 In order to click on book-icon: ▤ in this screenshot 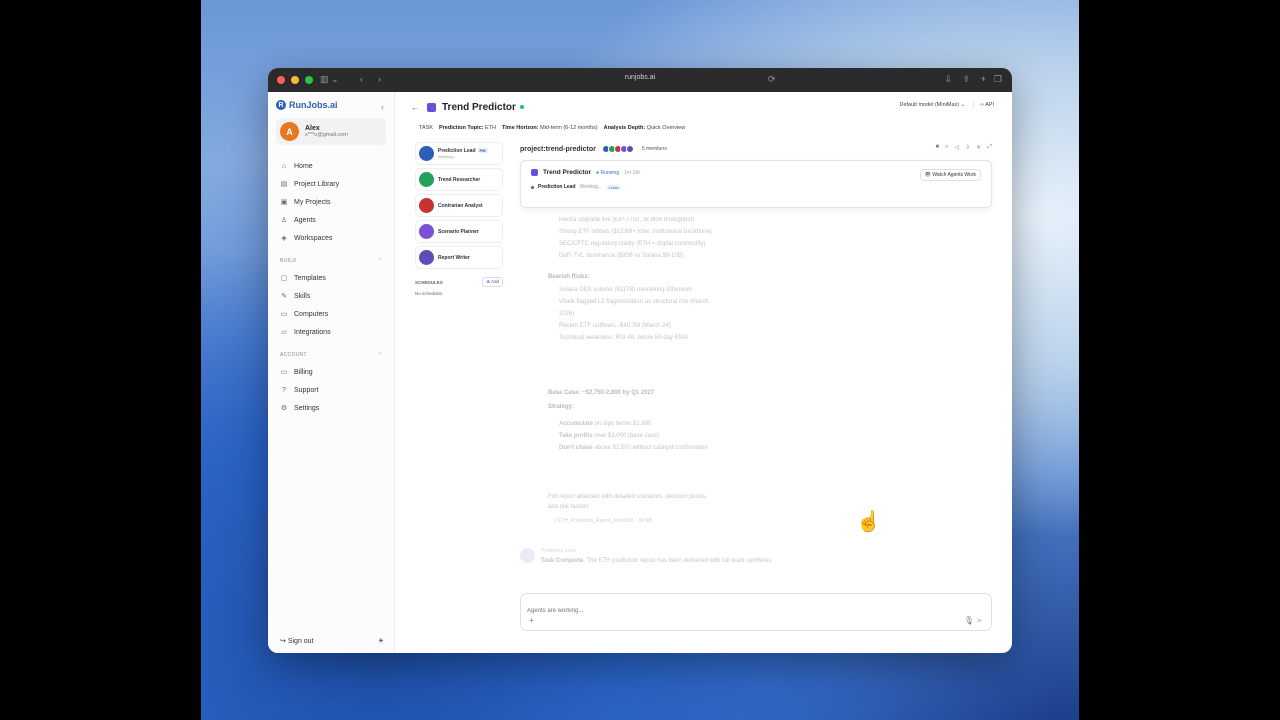, I will do `click(284, 184)`.